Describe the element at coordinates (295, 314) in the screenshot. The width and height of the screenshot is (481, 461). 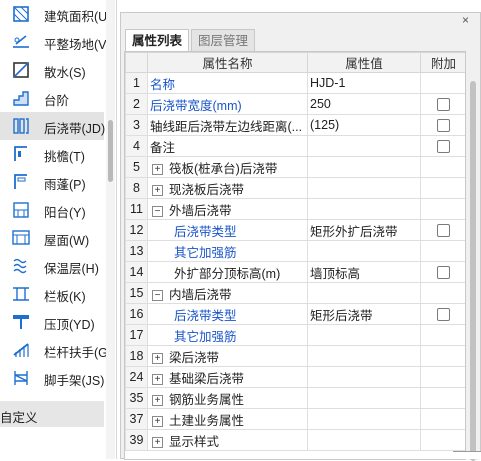
I see `property-row: 16 后浇带类型 矩形后浇带` at that location.